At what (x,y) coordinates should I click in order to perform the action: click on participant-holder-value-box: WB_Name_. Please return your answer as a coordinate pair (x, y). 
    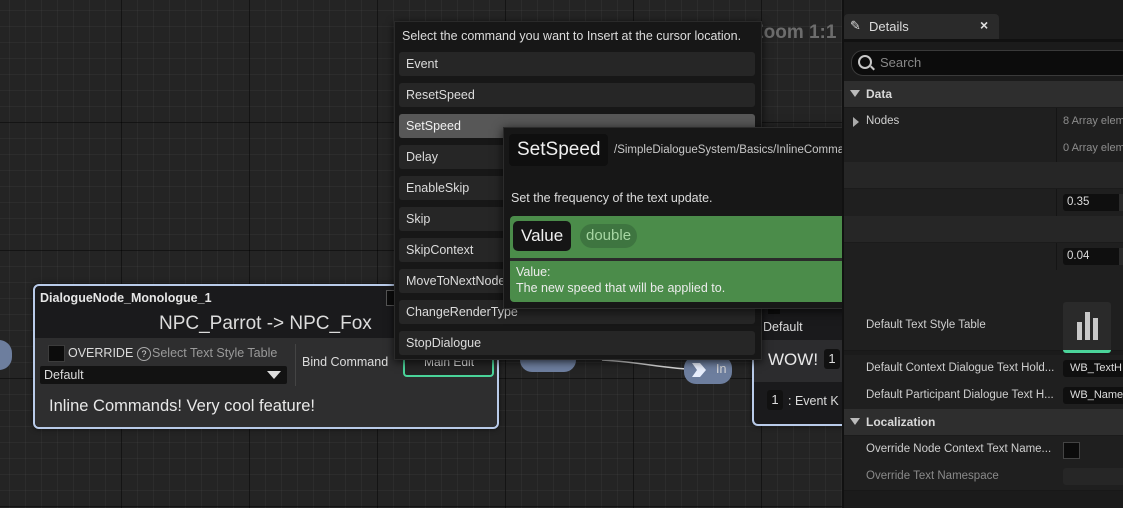
    Looking at the image, I should click on (1093, 395).